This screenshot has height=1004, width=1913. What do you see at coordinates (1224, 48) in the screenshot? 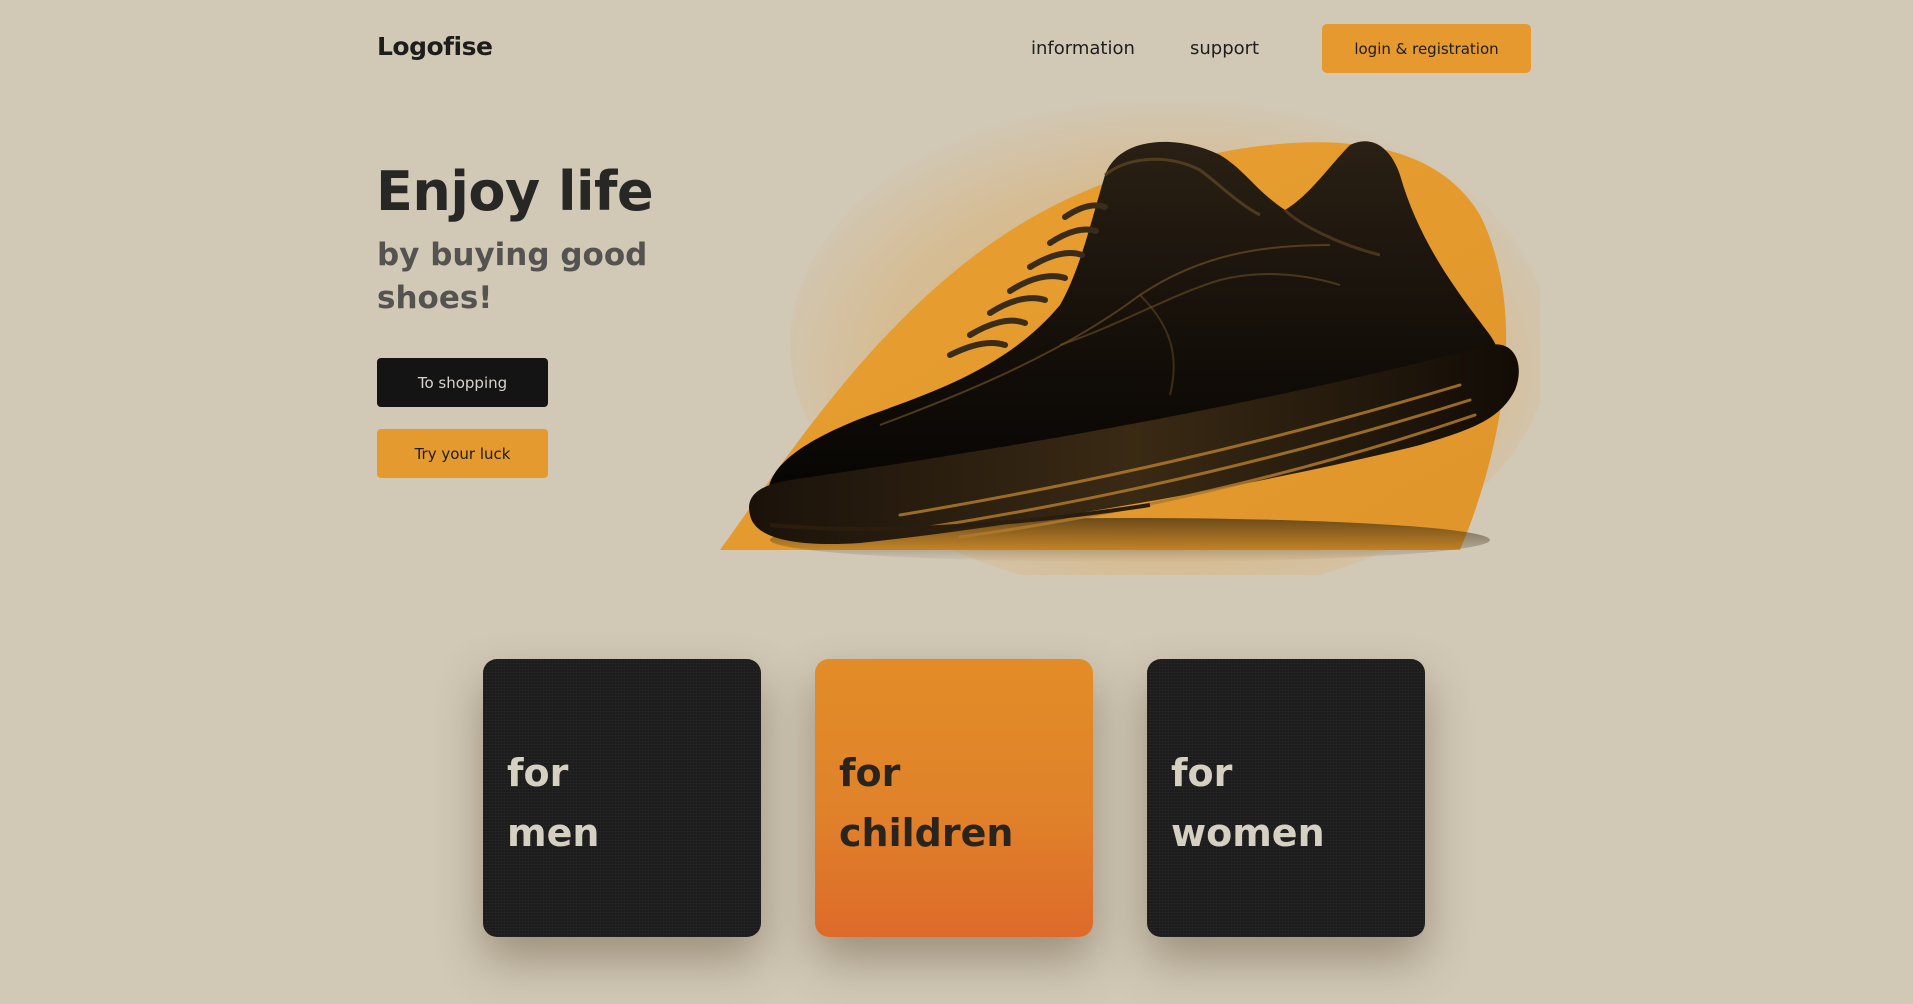
I see `nav-link-support: support` at bounding box center [1224, 48].